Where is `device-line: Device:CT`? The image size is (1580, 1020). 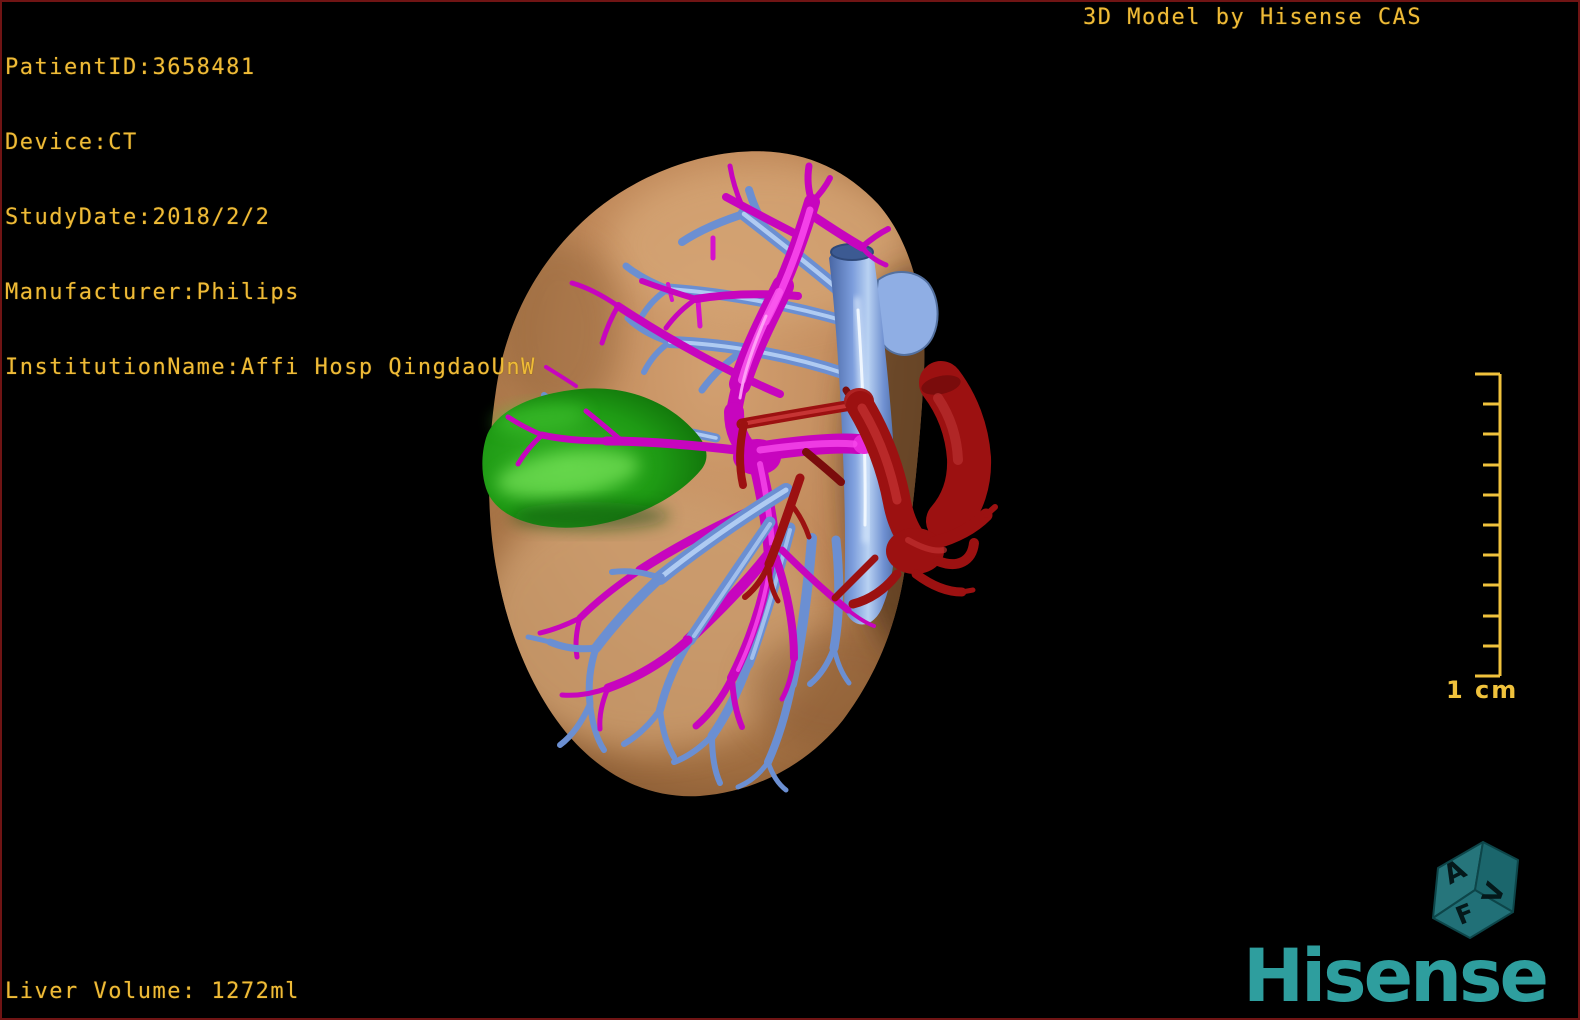
device-line: Device:CT is located at coordinates (71, 142).